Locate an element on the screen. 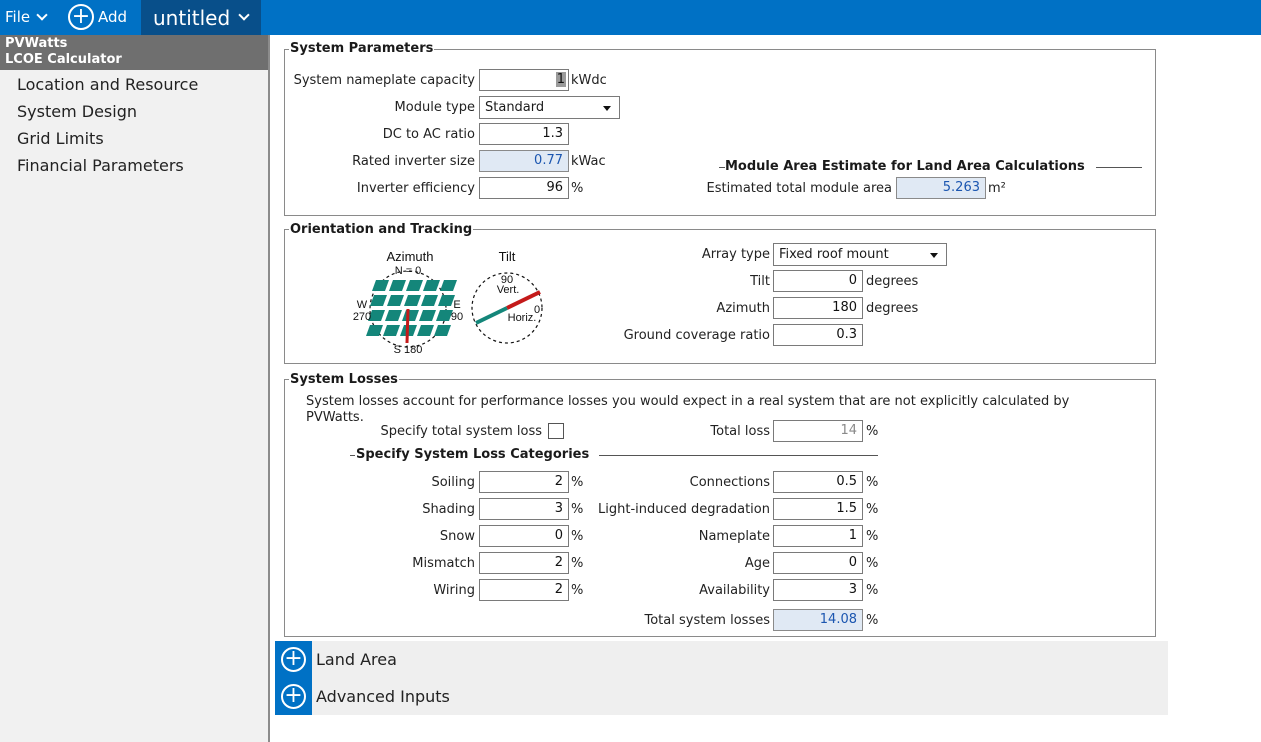  east-label: E is located at coordinates (456, 305).